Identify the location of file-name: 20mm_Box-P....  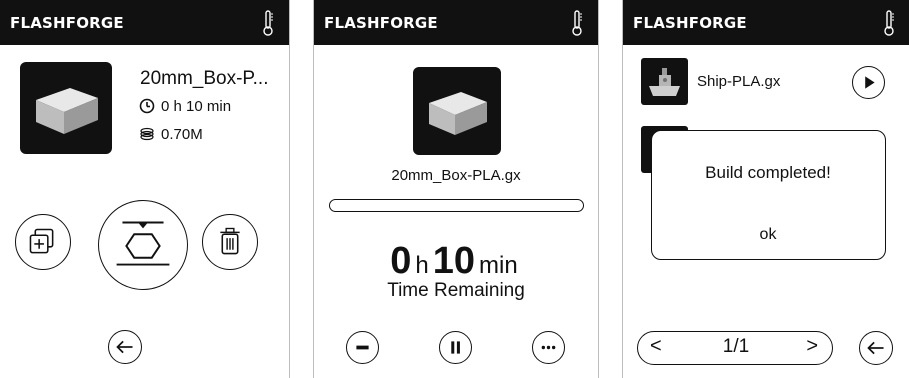
(204, 78).